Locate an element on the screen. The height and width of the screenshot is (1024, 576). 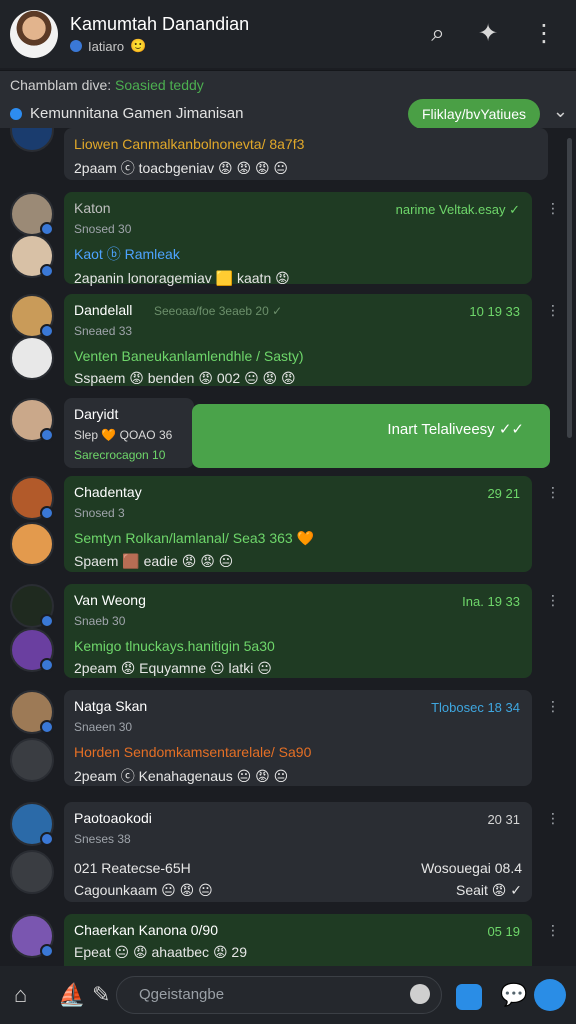
sender-name: Daryidt is located at coordinates (96, 414).